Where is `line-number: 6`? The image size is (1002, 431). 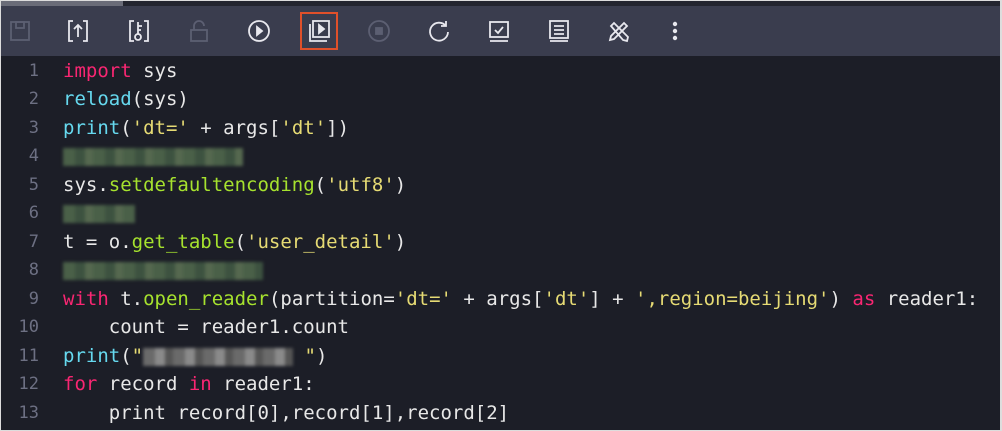 line-number: 6 is located at coordinates (33, 213).